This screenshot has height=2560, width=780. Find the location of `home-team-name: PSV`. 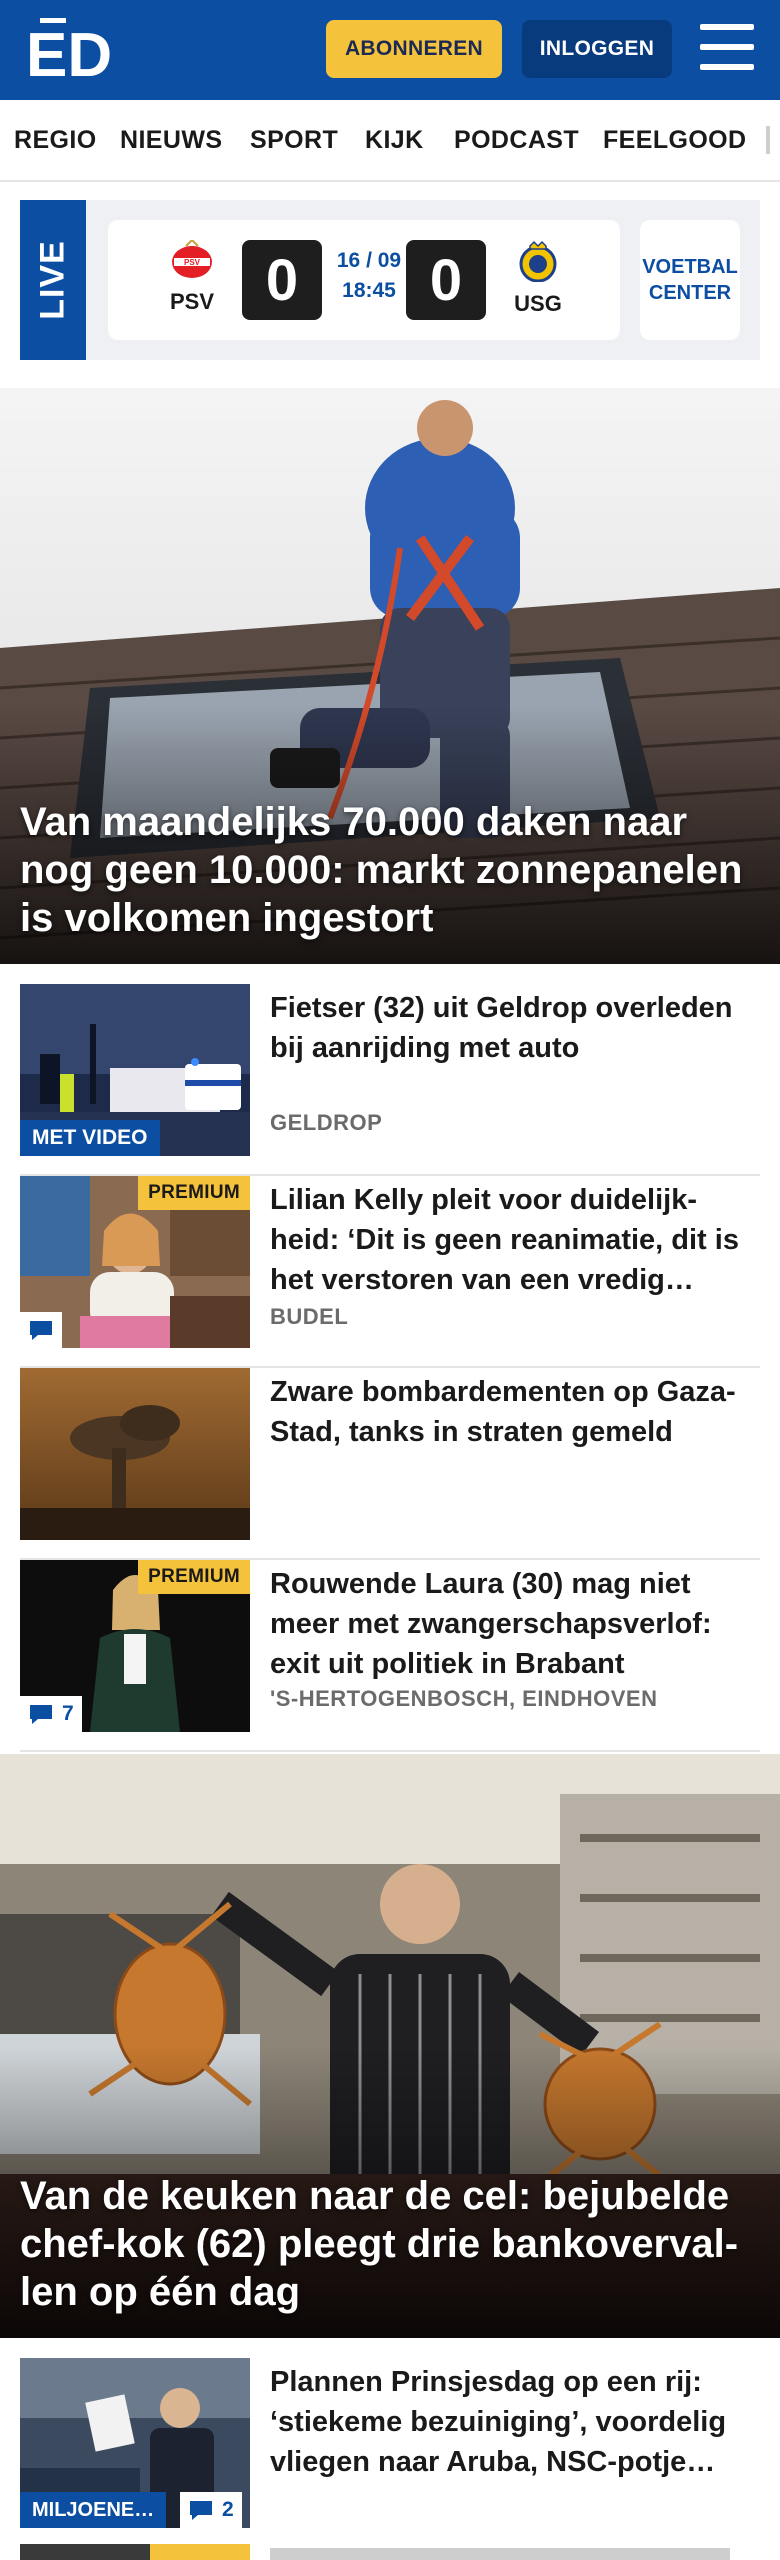

home-team-name: PSV is located at coordinates (192, 301).